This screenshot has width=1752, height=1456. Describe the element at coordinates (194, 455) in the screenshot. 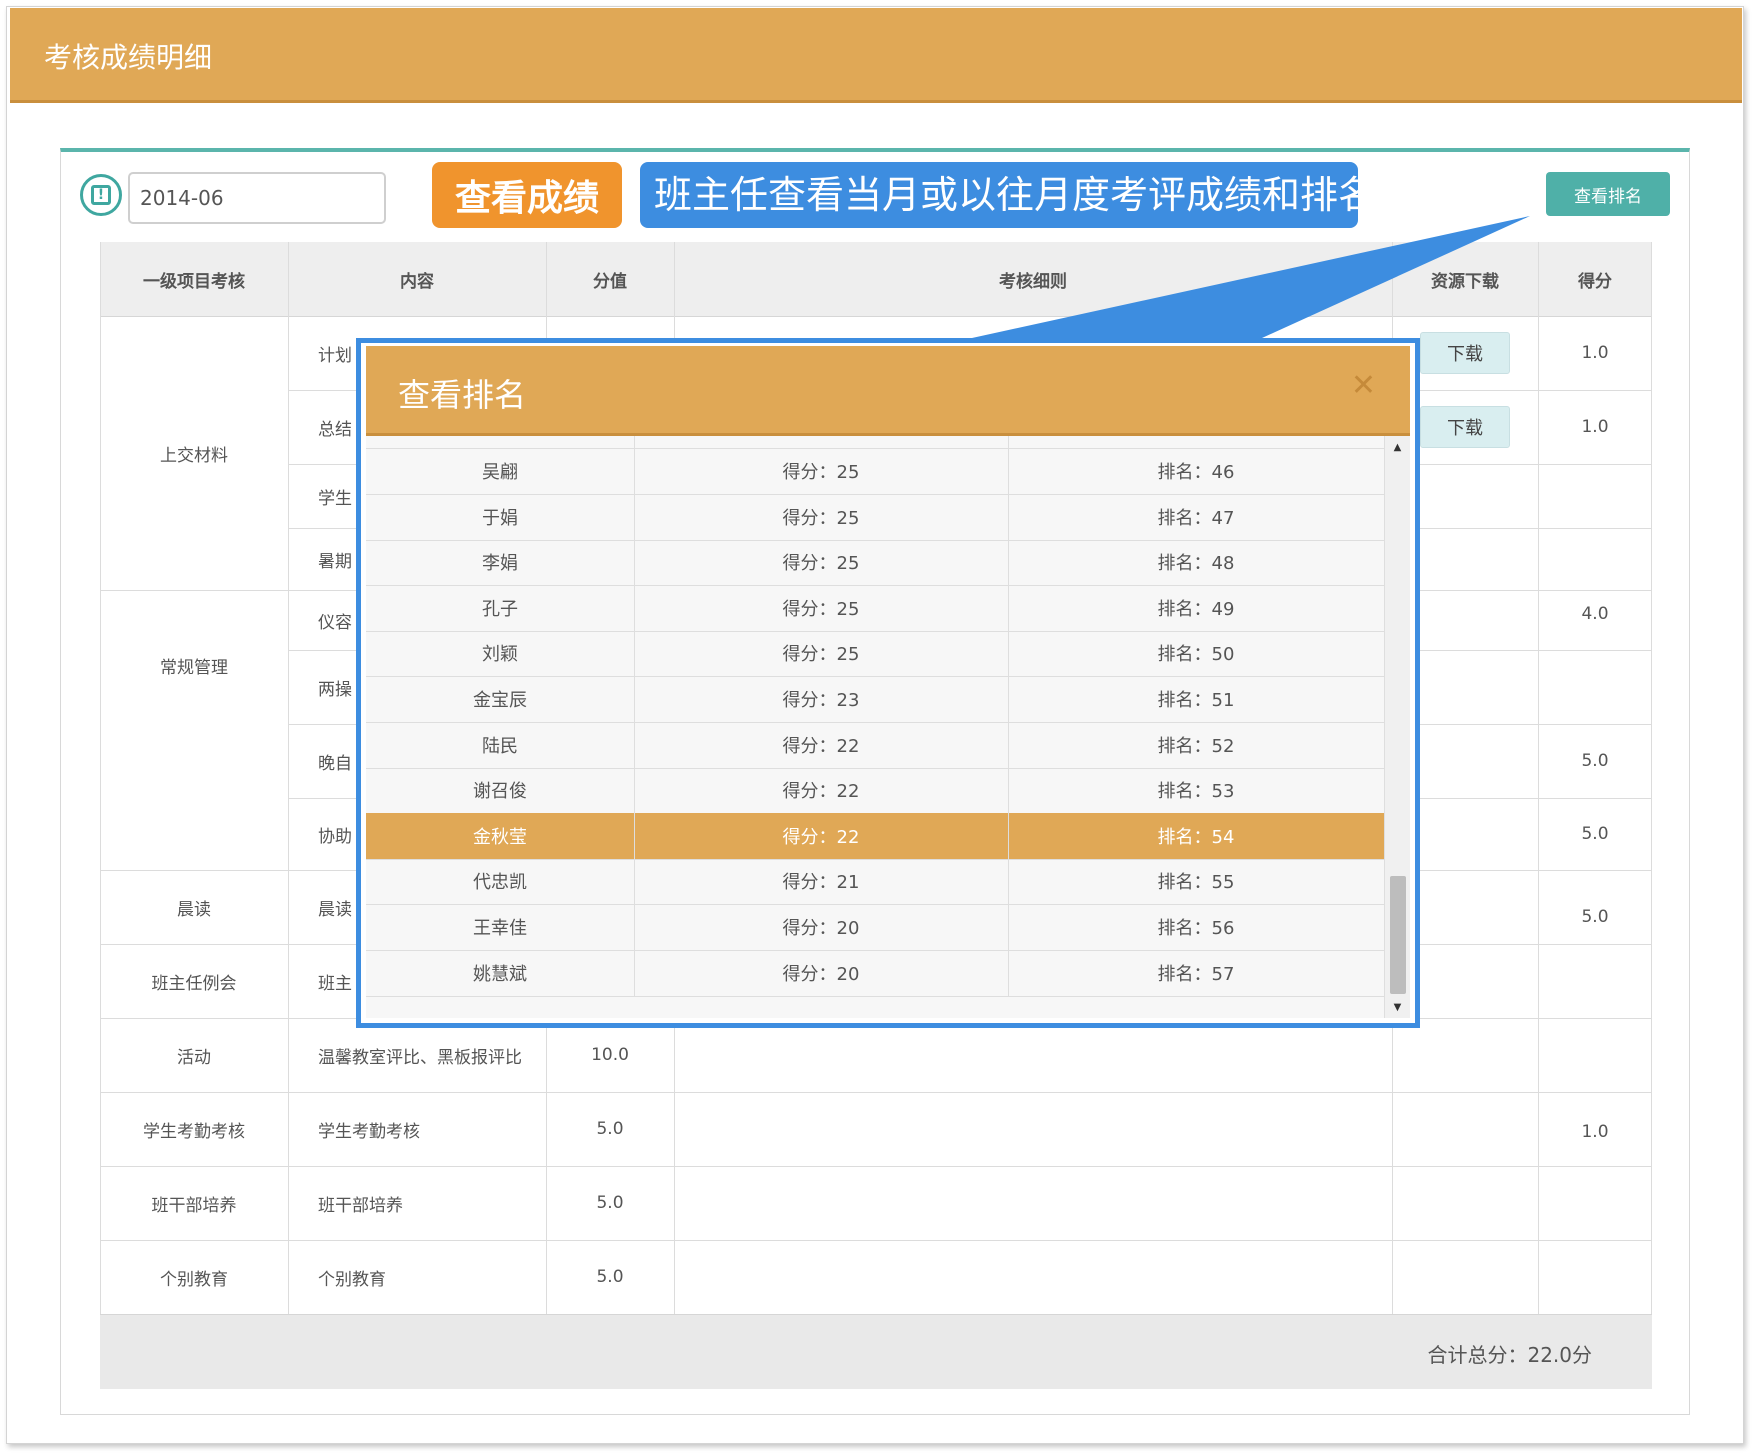

I see `category-submit: 上交材料` at that location.